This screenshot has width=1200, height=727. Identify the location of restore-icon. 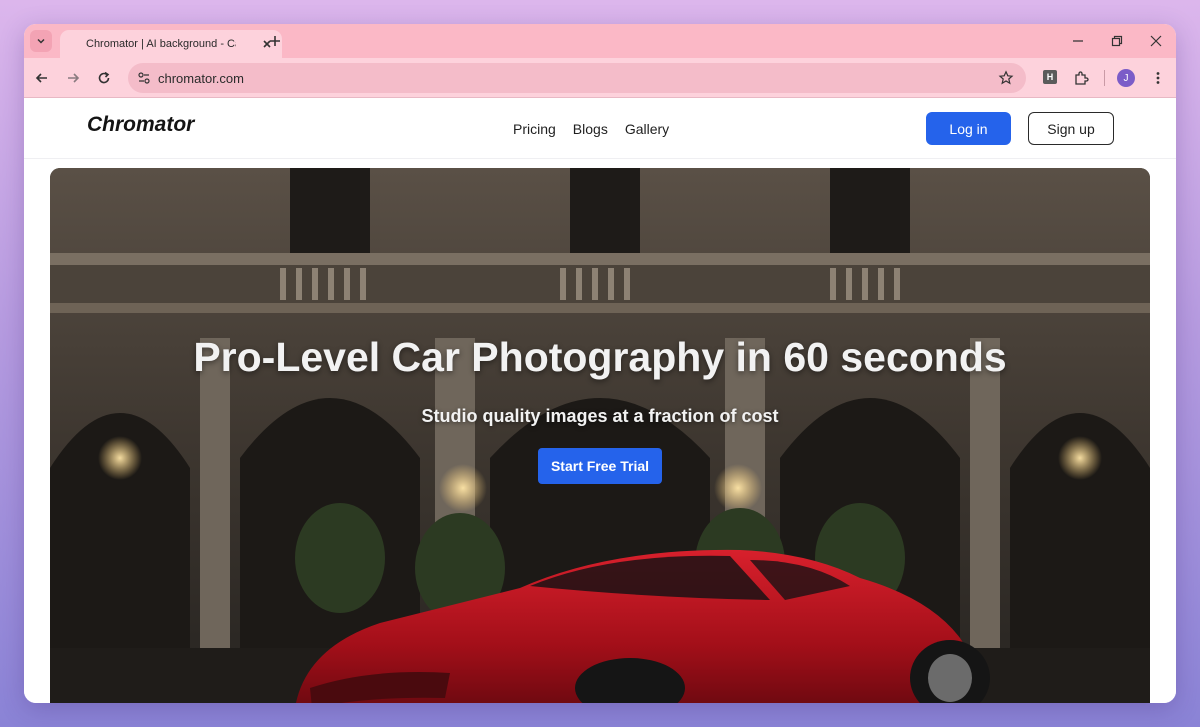
(1117, 41).